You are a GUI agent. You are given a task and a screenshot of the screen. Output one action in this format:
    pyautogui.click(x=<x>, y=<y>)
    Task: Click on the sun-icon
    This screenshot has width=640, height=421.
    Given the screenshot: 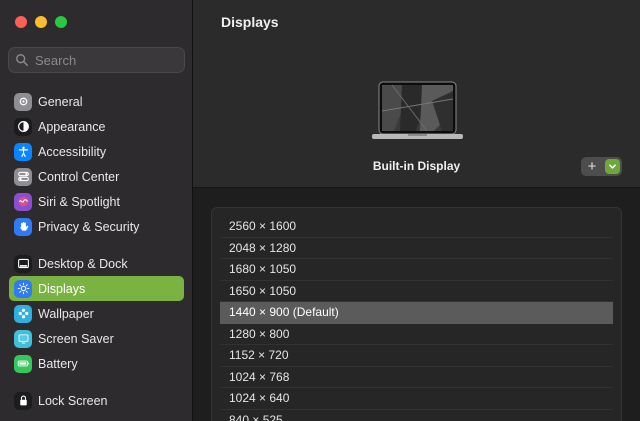 What is the action you would take?
    pyautogui.click(x=23, y=288)
    